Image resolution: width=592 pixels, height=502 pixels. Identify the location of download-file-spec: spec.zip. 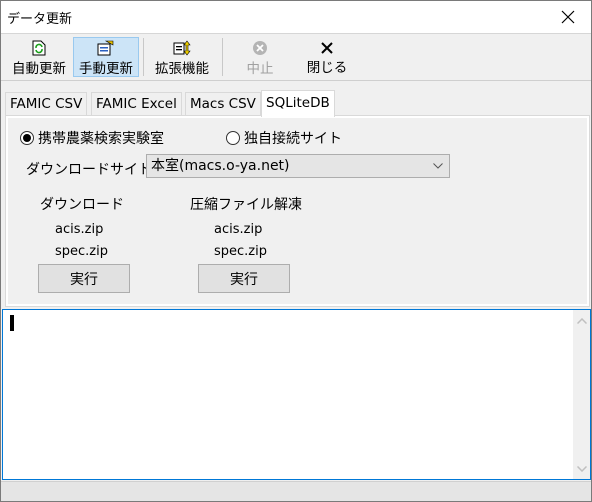
(81, 251).